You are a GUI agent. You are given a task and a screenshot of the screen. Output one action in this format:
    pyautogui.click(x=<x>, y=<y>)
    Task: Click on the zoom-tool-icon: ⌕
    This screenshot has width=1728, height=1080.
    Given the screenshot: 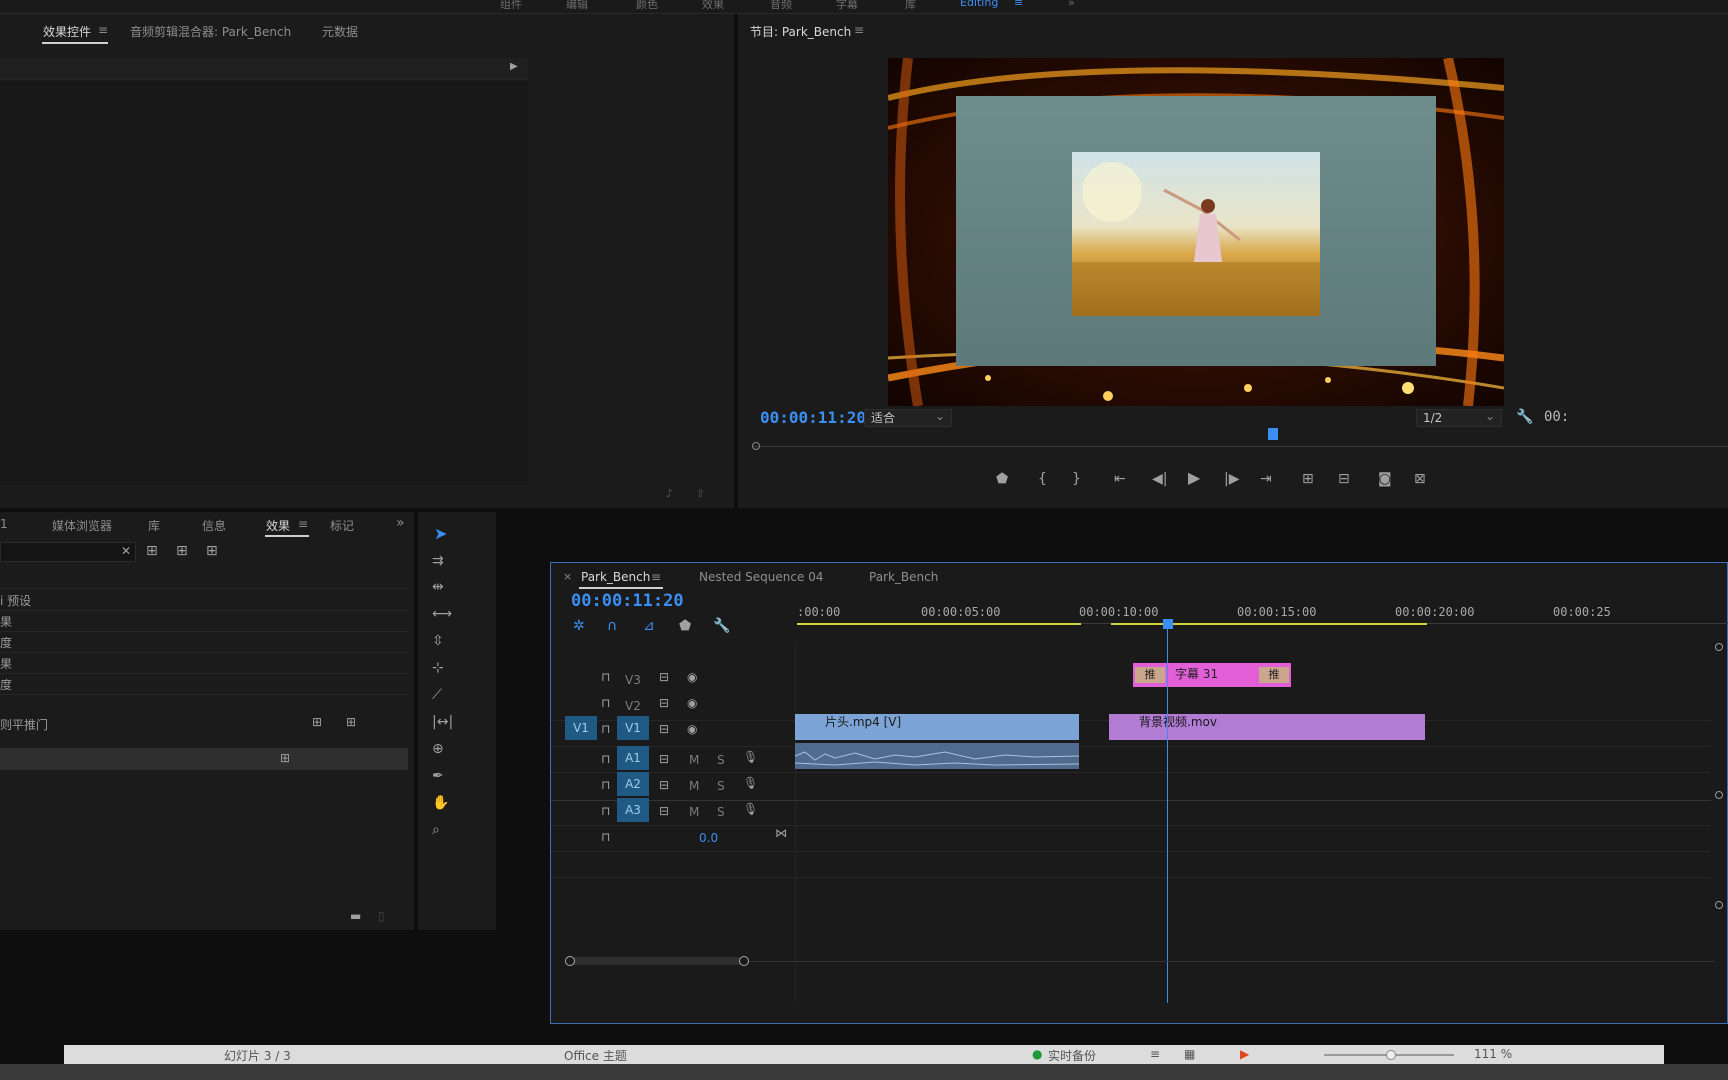 What is the action you would take?
    pyautogui.click(x=436, y=830)
    